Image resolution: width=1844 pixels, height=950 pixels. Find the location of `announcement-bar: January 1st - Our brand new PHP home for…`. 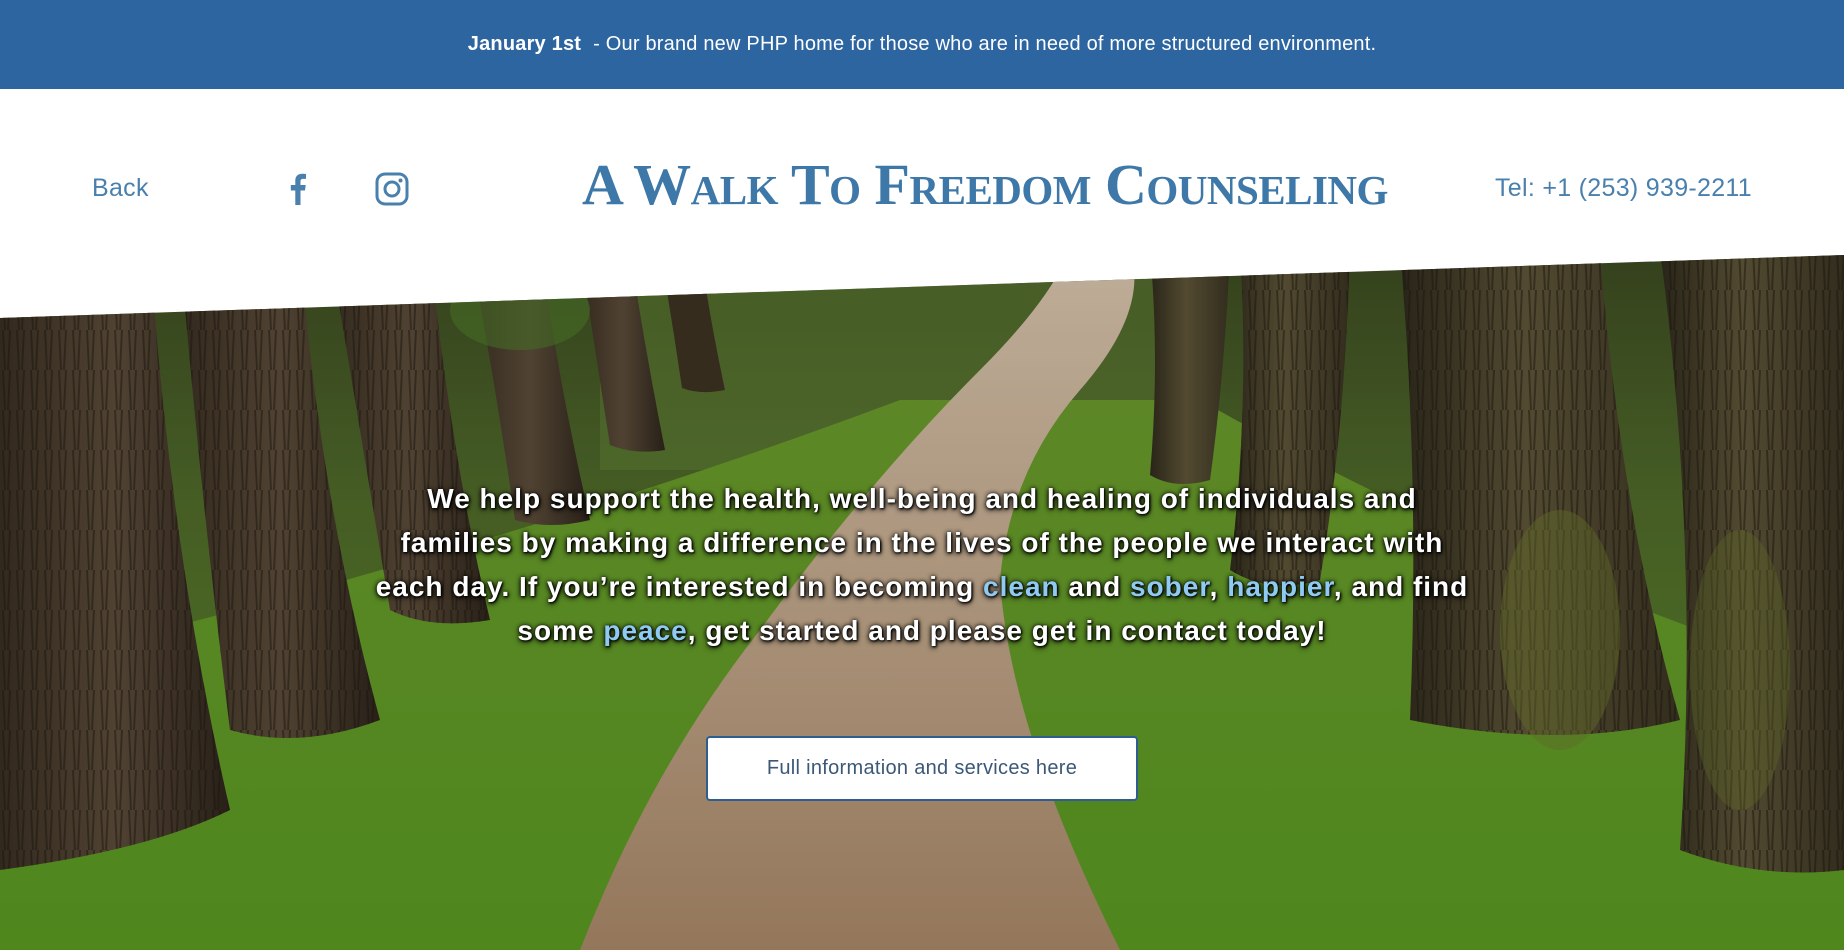

announcement-bar: January 1st - Our brand new PHP home for… is located at coordinates (922, 44).